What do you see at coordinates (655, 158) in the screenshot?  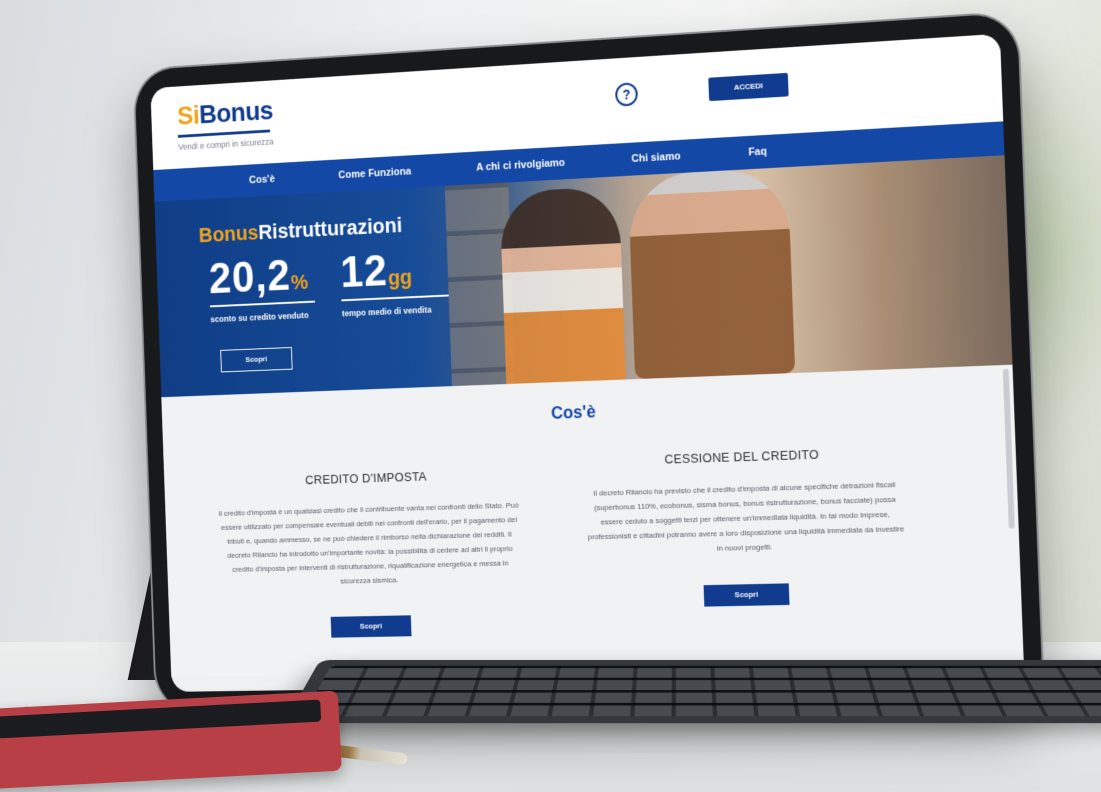 I see `nav-item-chi-siamo: Chi siamo` at bounding box center [655, 158].